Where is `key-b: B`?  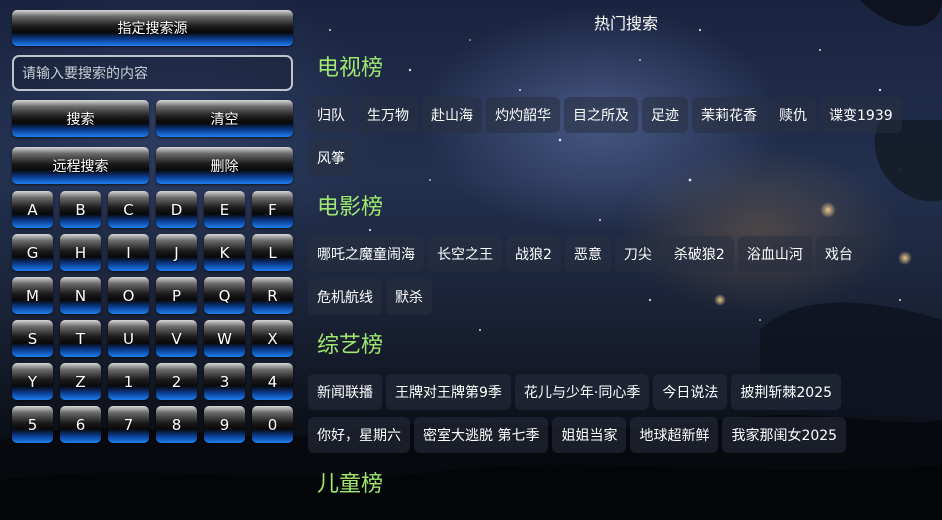
key-b: B is located at coordinates (80, 209).